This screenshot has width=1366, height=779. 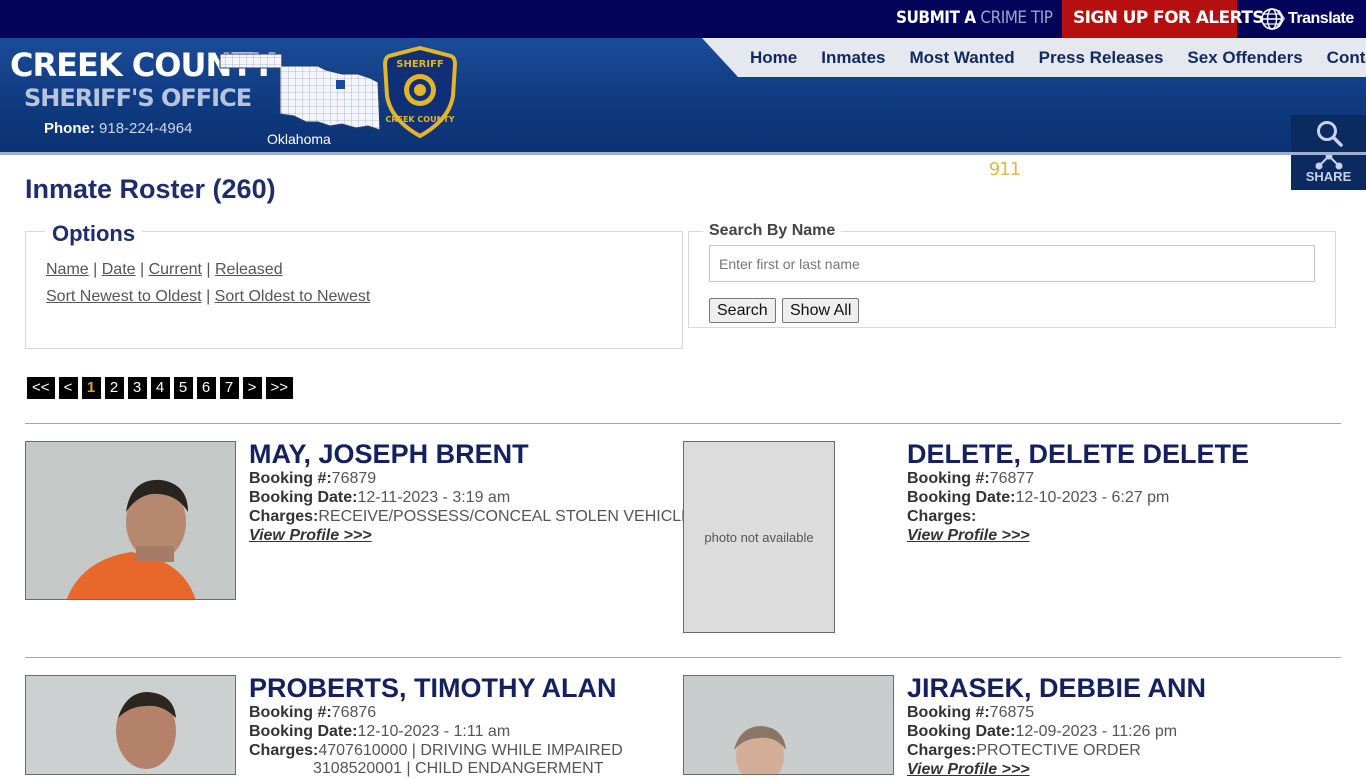 I want to click on forms-link: Forms, so click(x=1147, y=168).